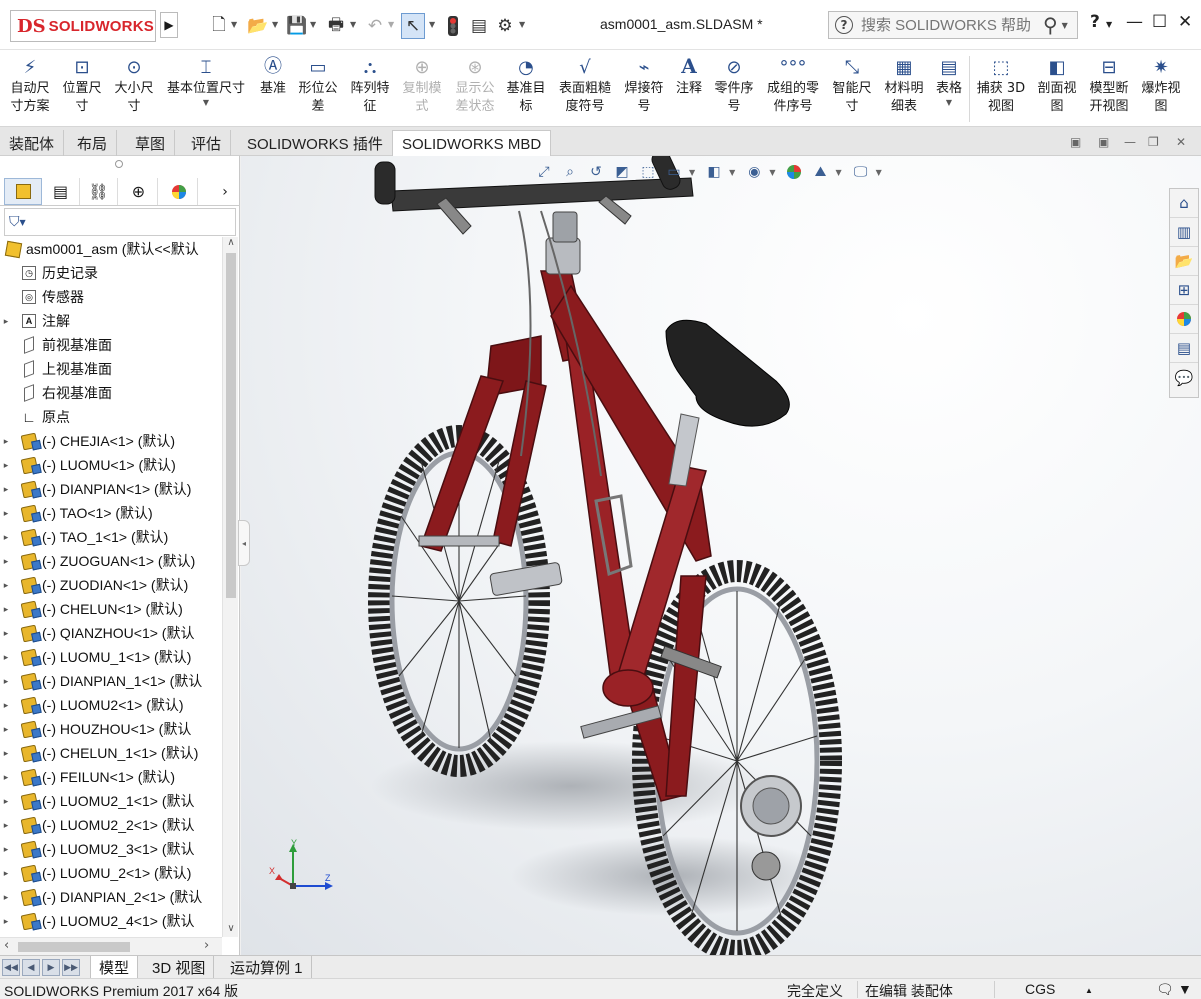 The width and height of the screenshot is (1201, 999). What do you see at coordinates (111, 705) in the screenshot?
I see `tree-part-row: ▸ (-) LUOMU2<1> (默认)` at bounding box center [111, 705].